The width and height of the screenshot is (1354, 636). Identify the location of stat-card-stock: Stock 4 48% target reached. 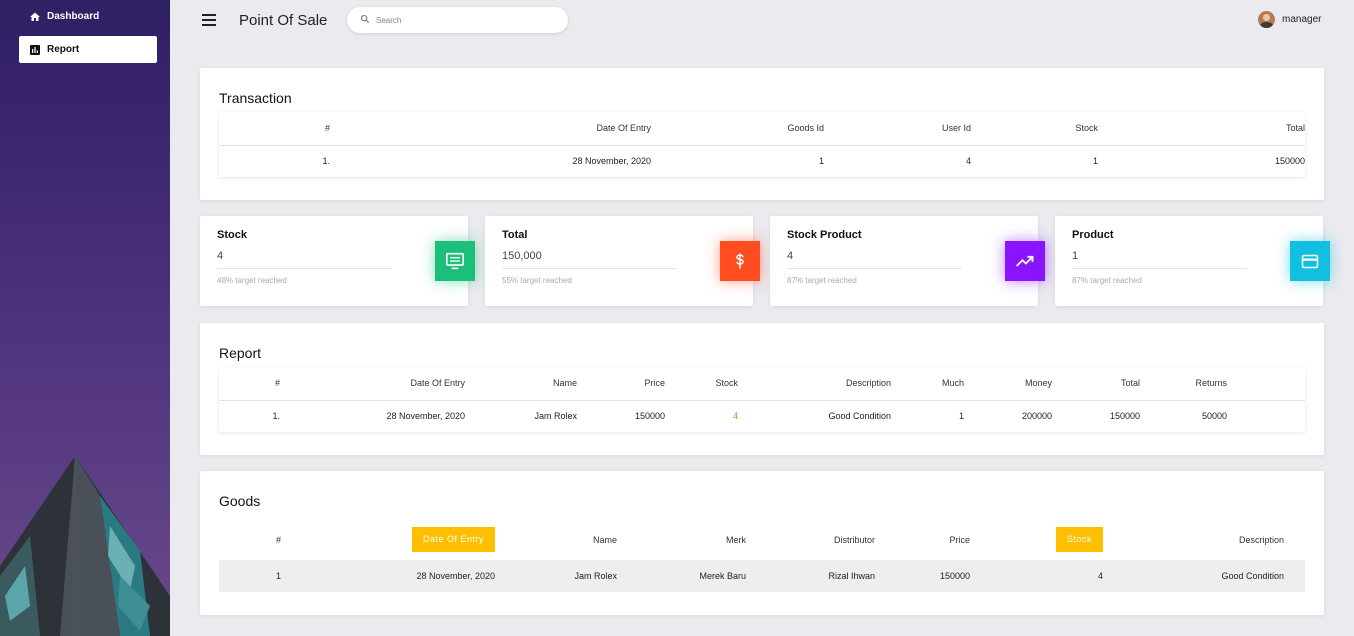
(337, 261).